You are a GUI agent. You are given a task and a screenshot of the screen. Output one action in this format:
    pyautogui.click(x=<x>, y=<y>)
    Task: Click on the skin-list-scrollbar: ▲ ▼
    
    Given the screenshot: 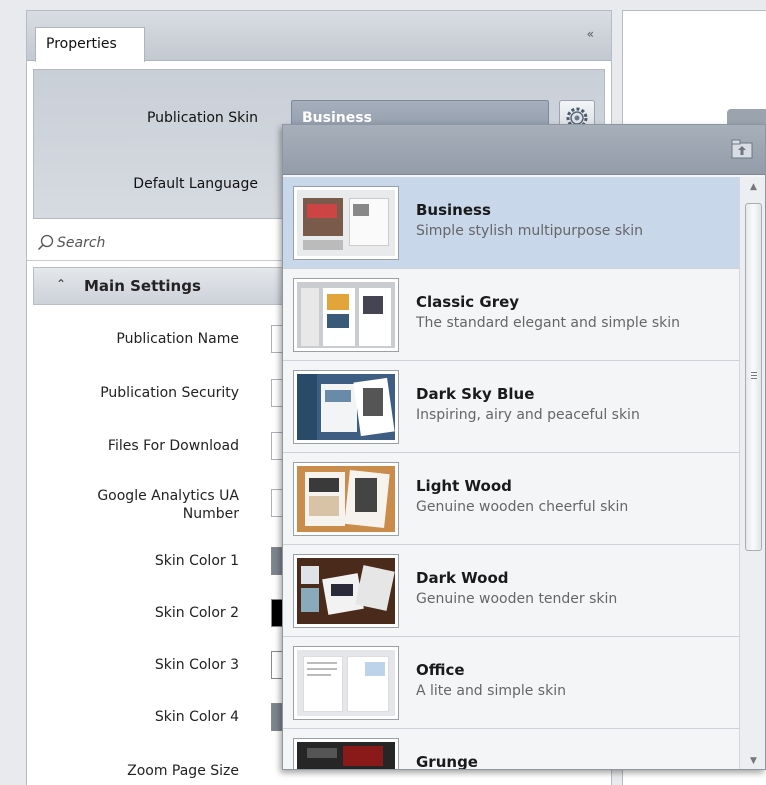 What is the action you would take?
    pyautogui.click(x=752, y=473)
    